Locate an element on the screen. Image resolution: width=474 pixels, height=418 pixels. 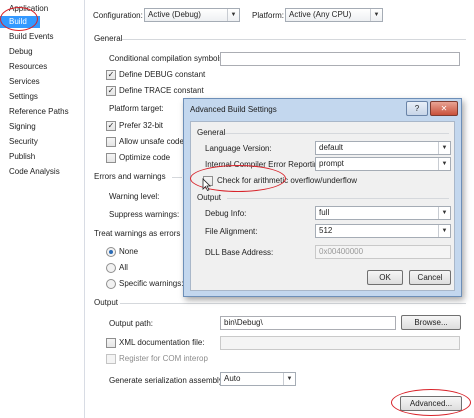
dialog-title: Advanced Build Settings is located at coordinates (233, 109).